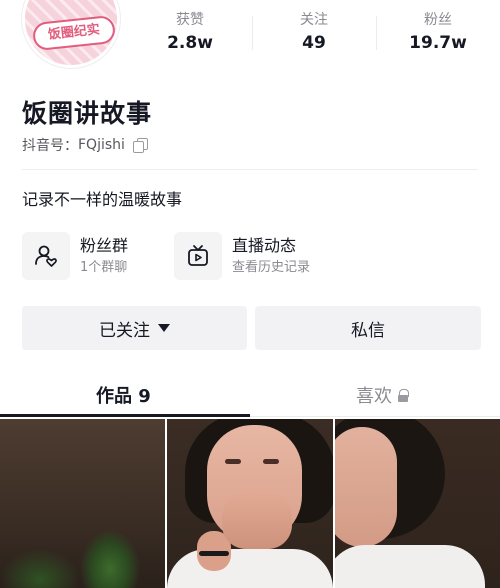 The height and width of the screenshot is (588, 500). Describe the element at coordinates (314, 20) in the screenshot. I see `stat-label: 关注` at that location.